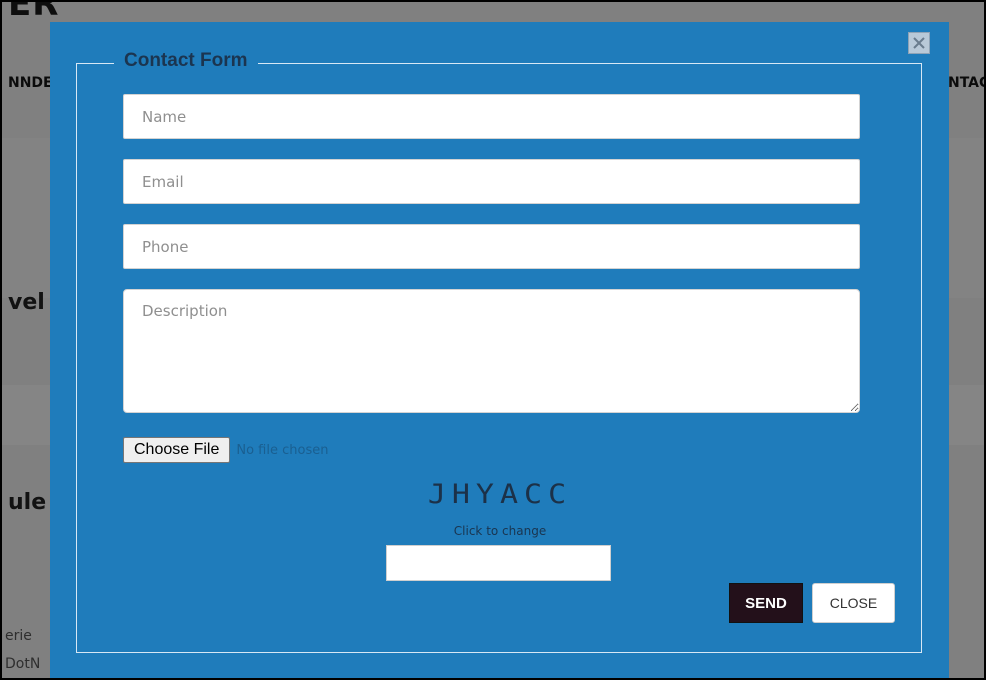 The image size is (986, 680). What do you see at coordinates (500, 531) in the screenshot?
I see `captcha-hint: Click to change` at bounding box center [500, 531].